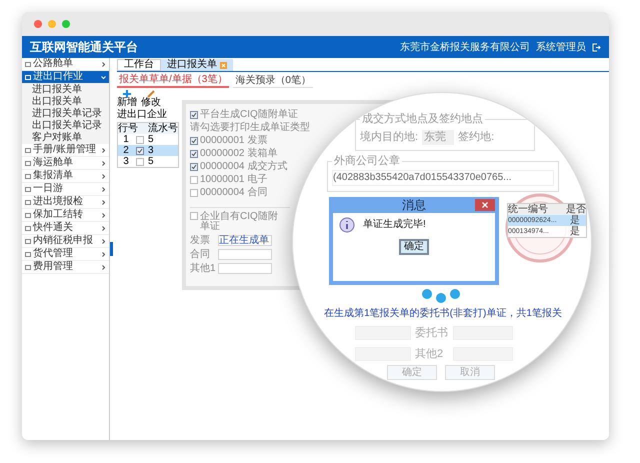  I want to click on types-label: 请勾选要打印生成单证类型, so click(250, 128).